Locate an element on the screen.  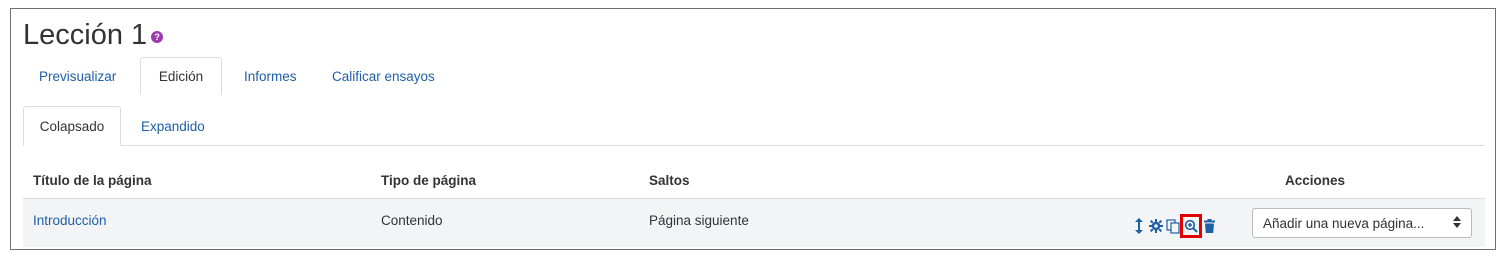
copy-icon is located at coordinates (1173, 226).